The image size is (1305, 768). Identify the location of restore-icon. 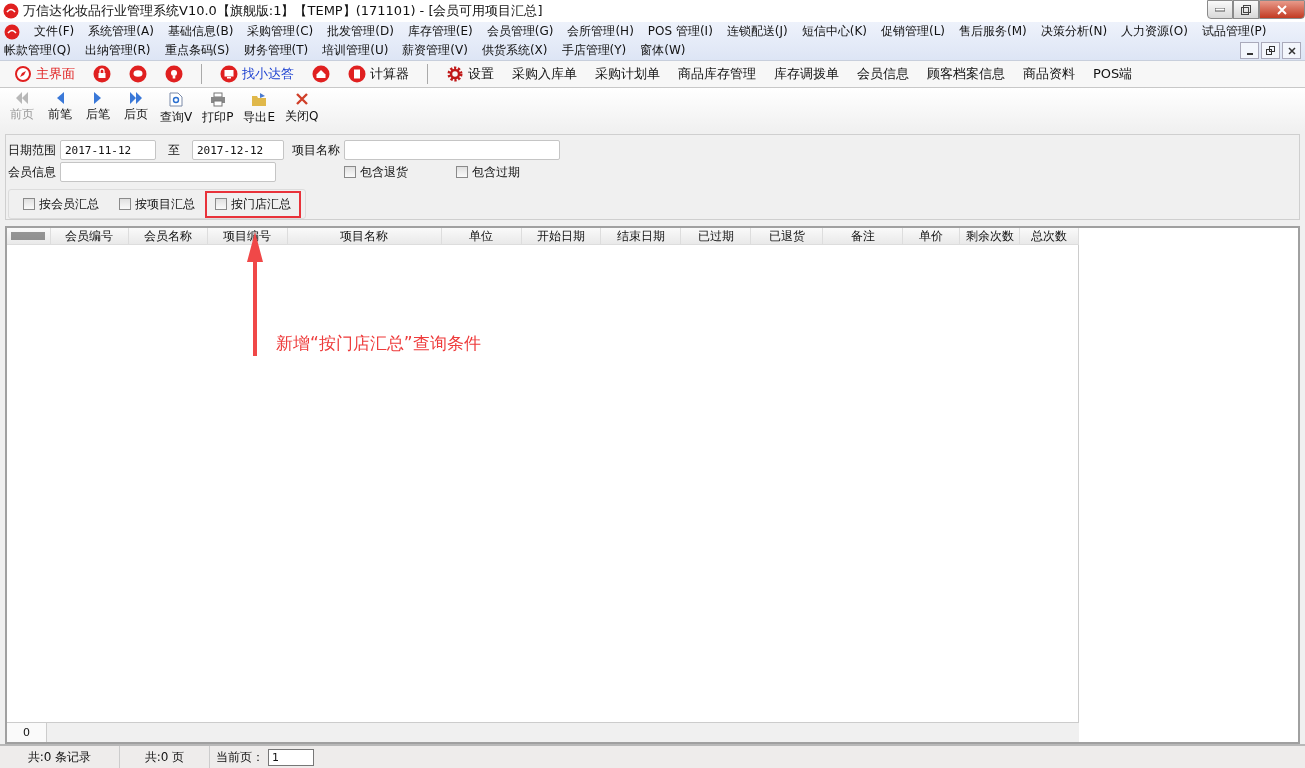
(1246, 9).